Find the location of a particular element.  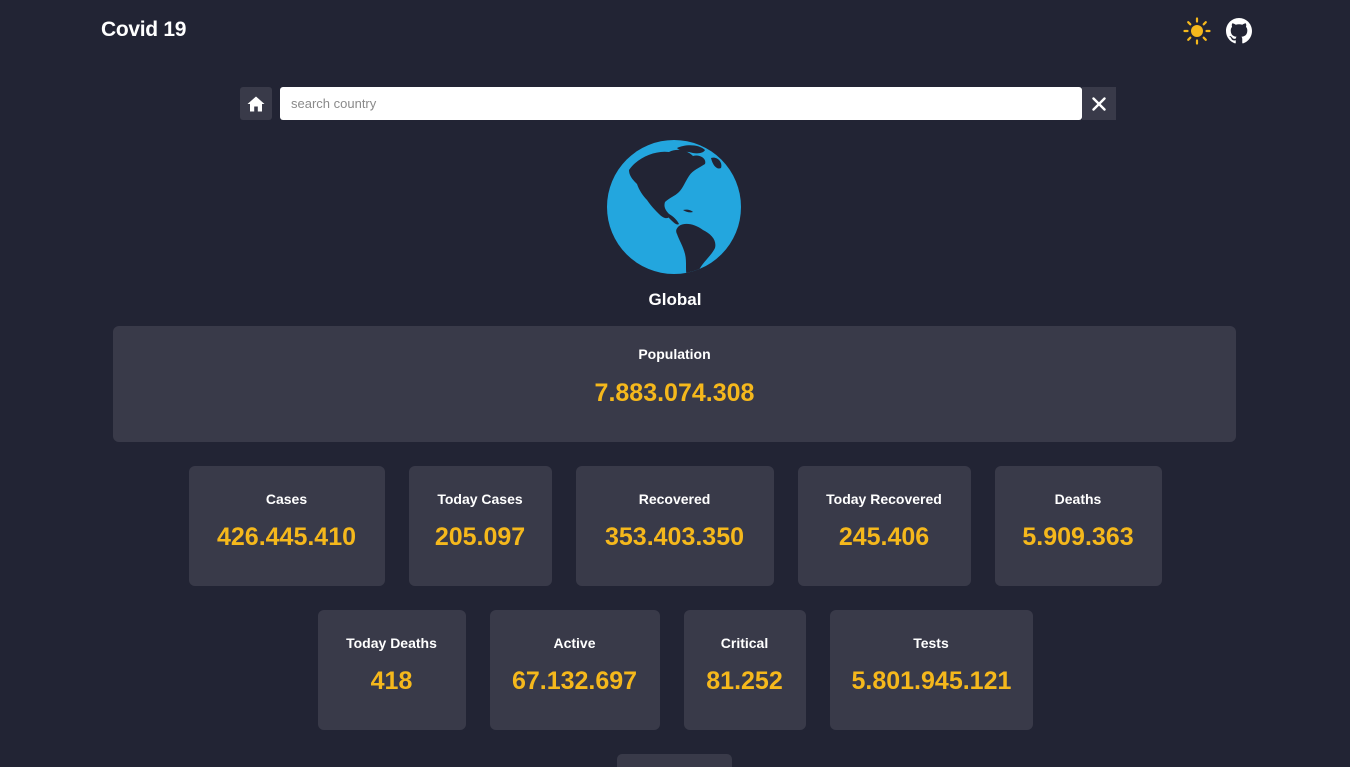

stat-card-today-cases: Today Cases 205.097 is located at coordinates (480, 526).